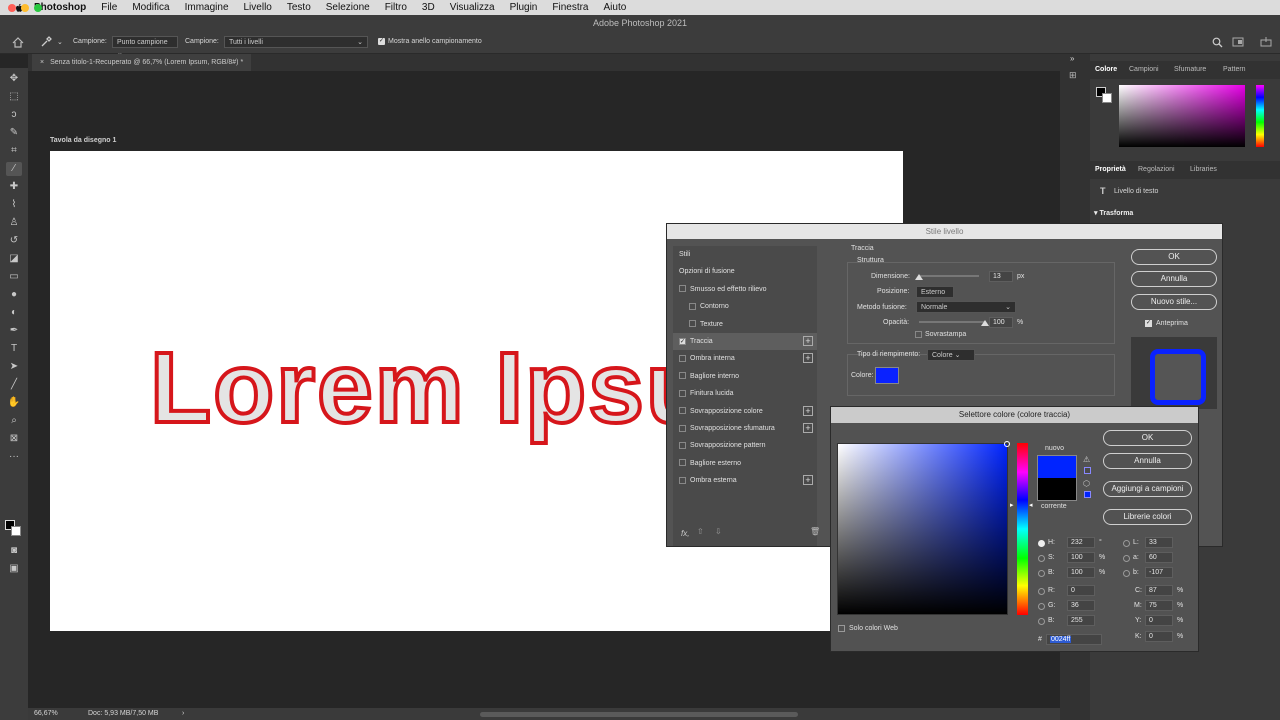  I want to click on style-checkbox: ✓, so click(682, 341).